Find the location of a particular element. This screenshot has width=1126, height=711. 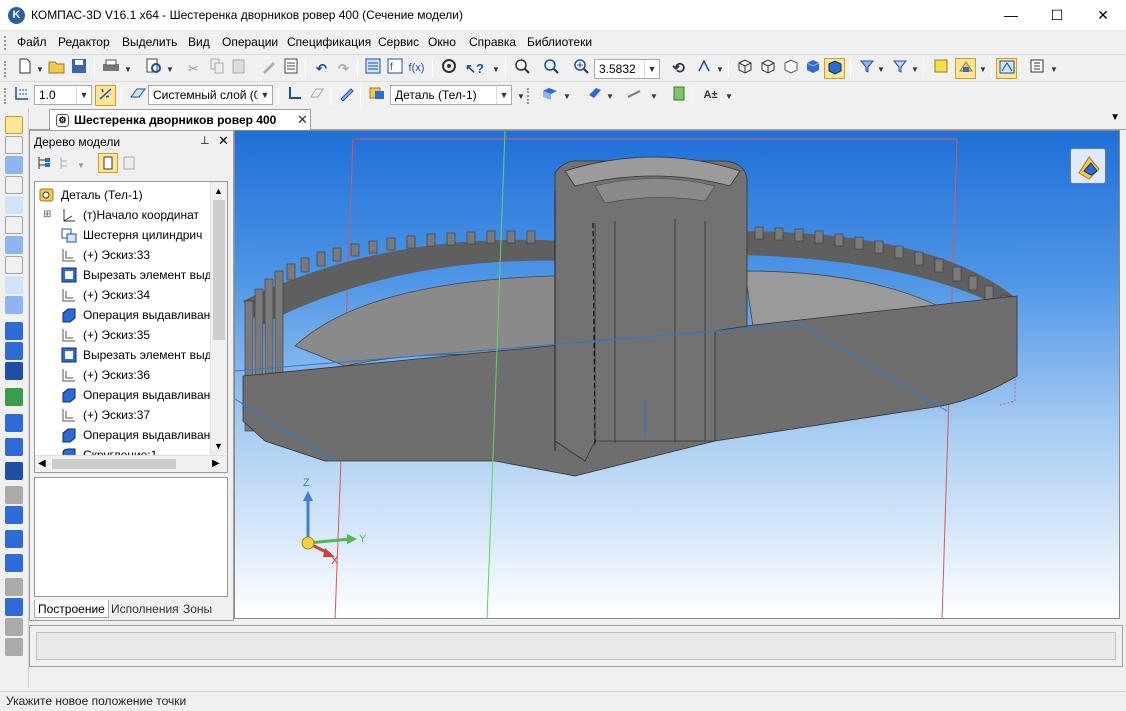

tree-order-icon is located at coordinates (108, 163).